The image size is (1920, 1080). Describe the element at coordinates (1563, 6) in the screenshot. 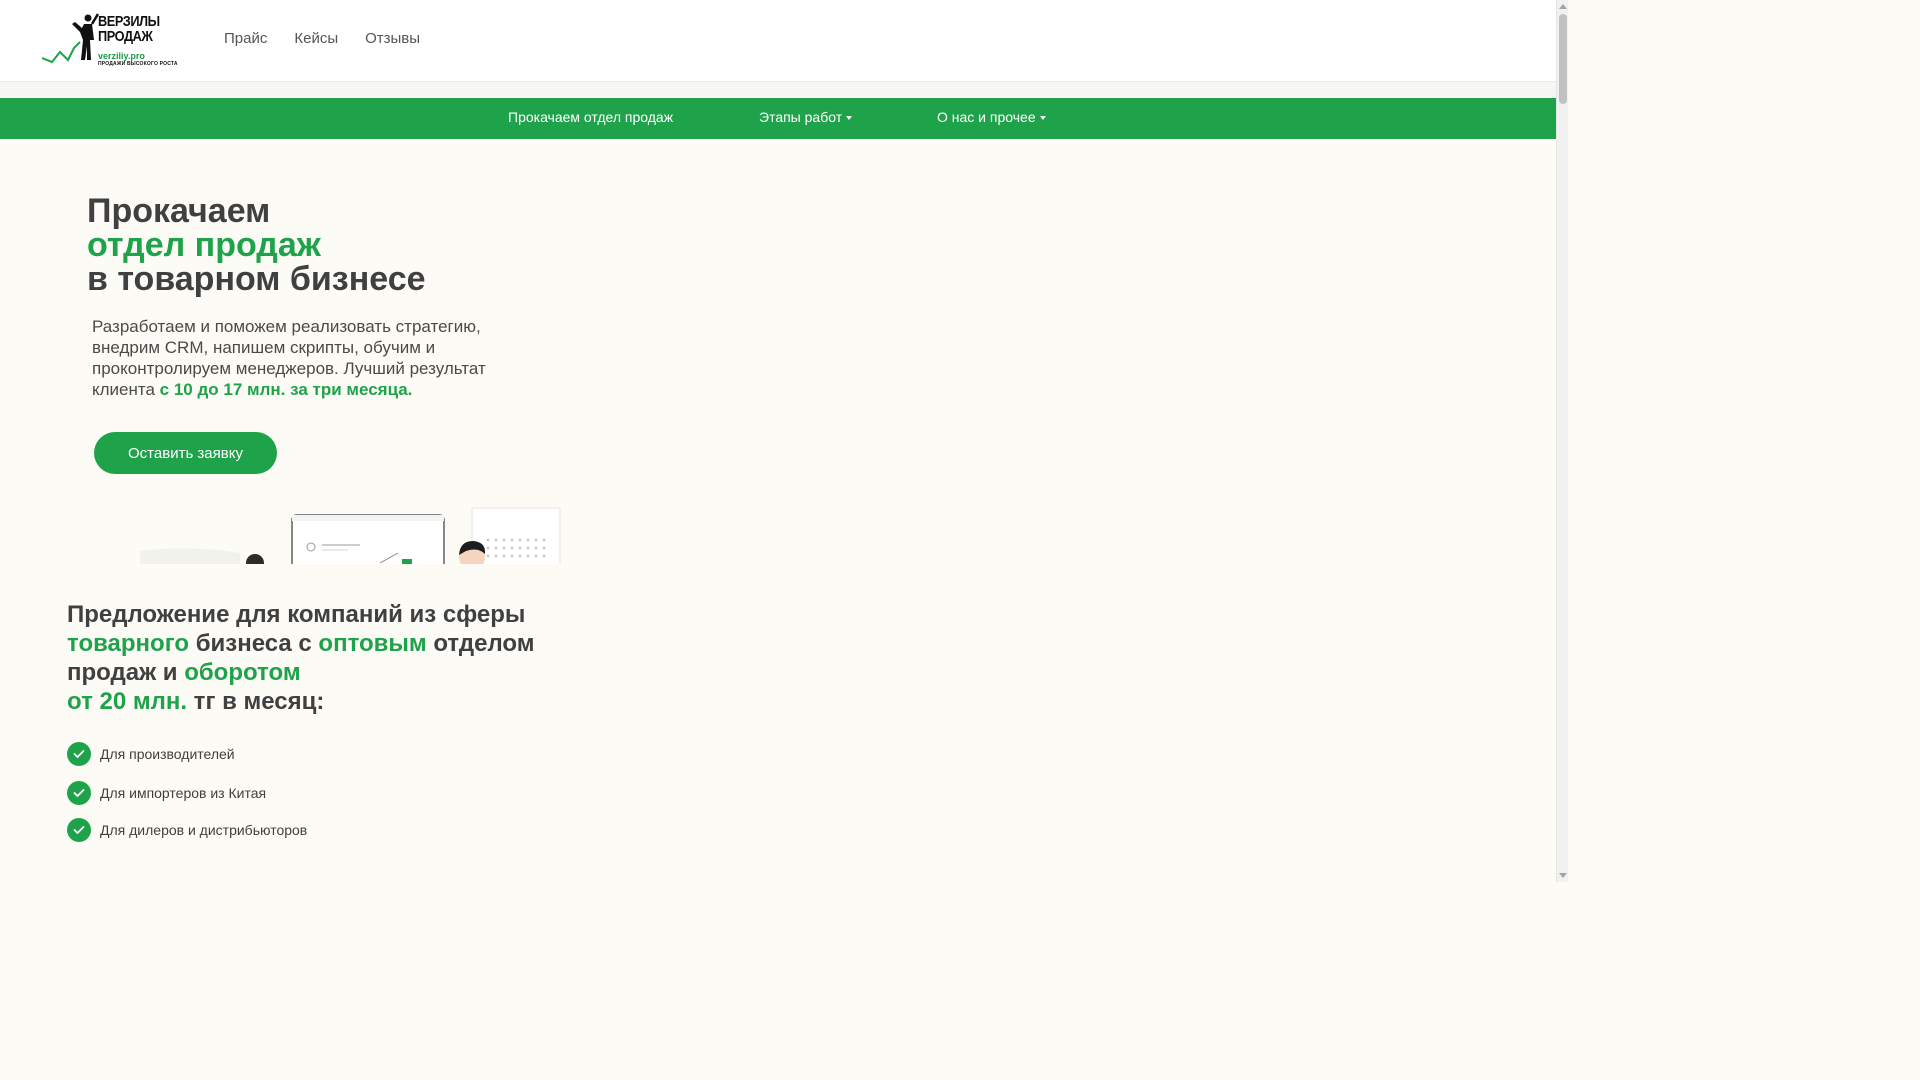

I see `scroll-up-icon` at that location.